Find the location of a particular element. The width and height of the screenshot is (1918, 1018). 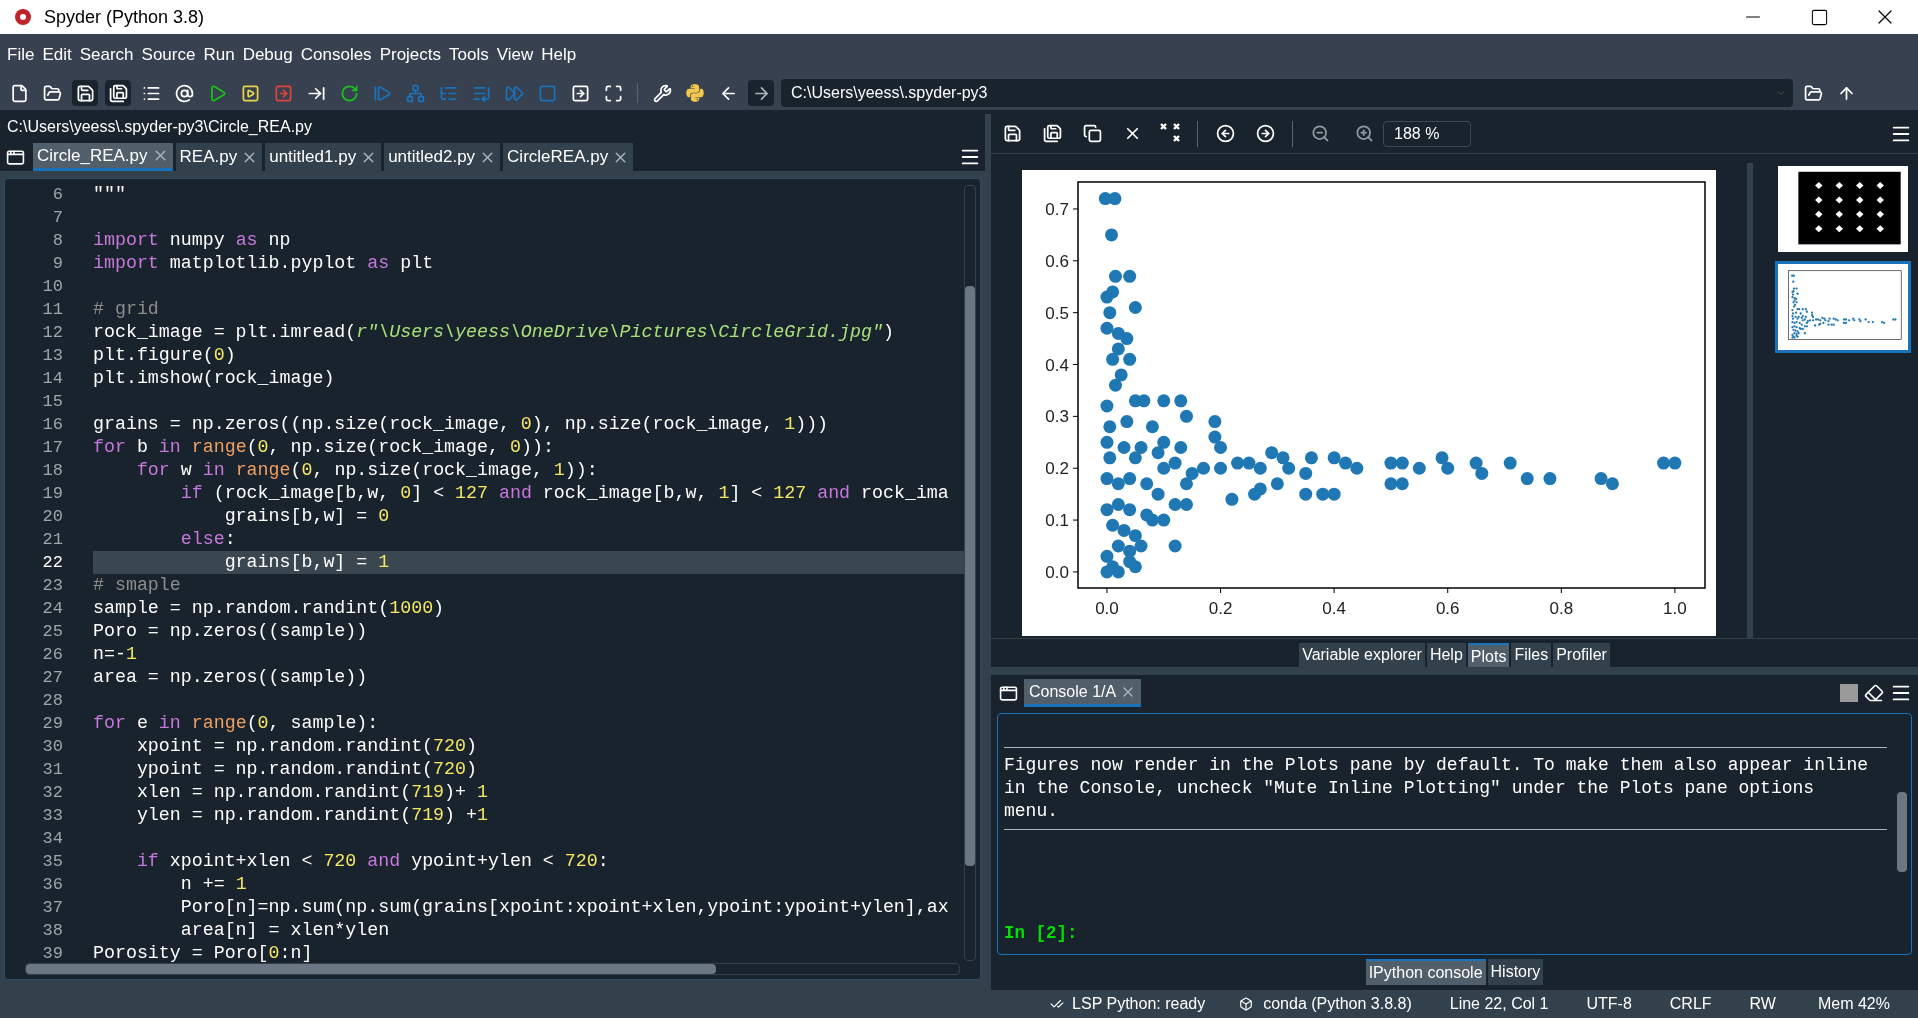

path-field: C:\Users\yeess\.spyder-py3 is located at coordinates (1287, 93).